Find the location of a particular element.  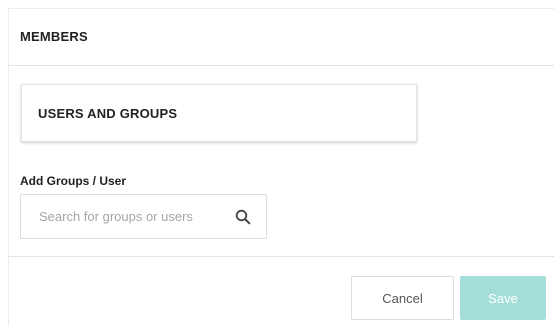

search-box is located at coordinates (143, 216).